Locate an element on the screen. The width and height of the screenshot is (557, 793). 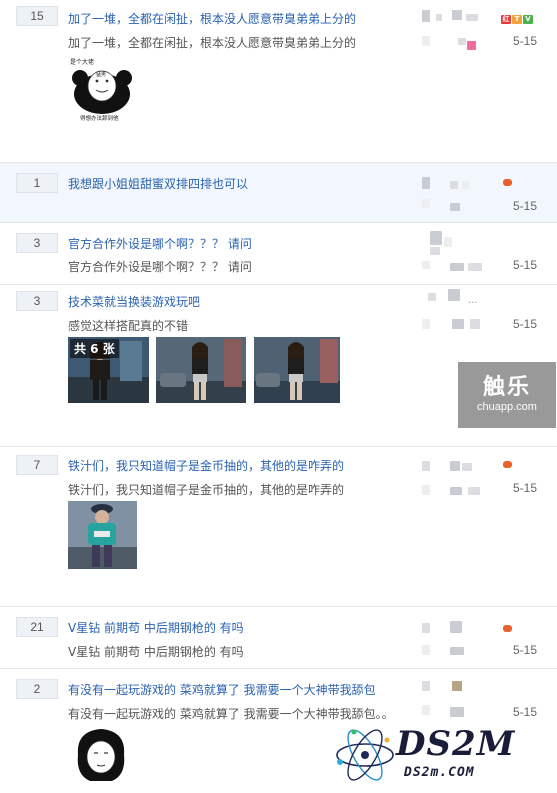
thread-title-link: 有没有一起玩游戏的 菜鸡就算了 我需要一个大神带我舔包 is located at coordinates (222, 689).